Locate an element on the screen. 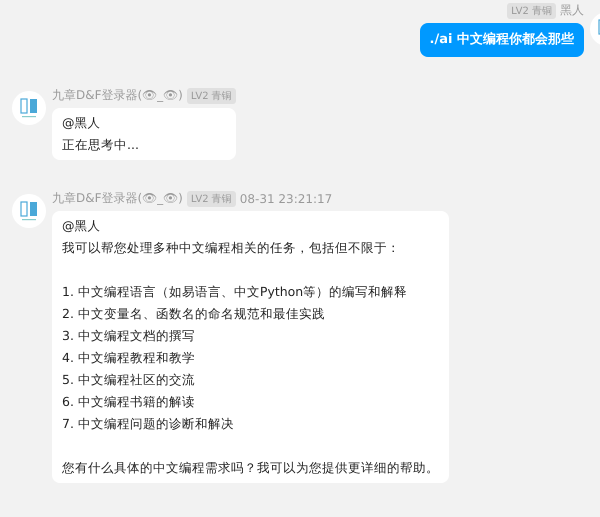 This screenshot has width=600, height=517. message-text: 您有什么具体的中文编程需求吗？我可以为您提供更详细的帮助。 is located at coordinates (250, 468).